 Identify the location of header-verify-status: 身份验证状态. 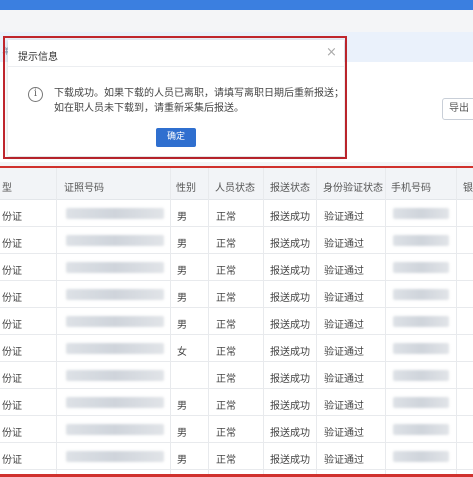
(353, 186).